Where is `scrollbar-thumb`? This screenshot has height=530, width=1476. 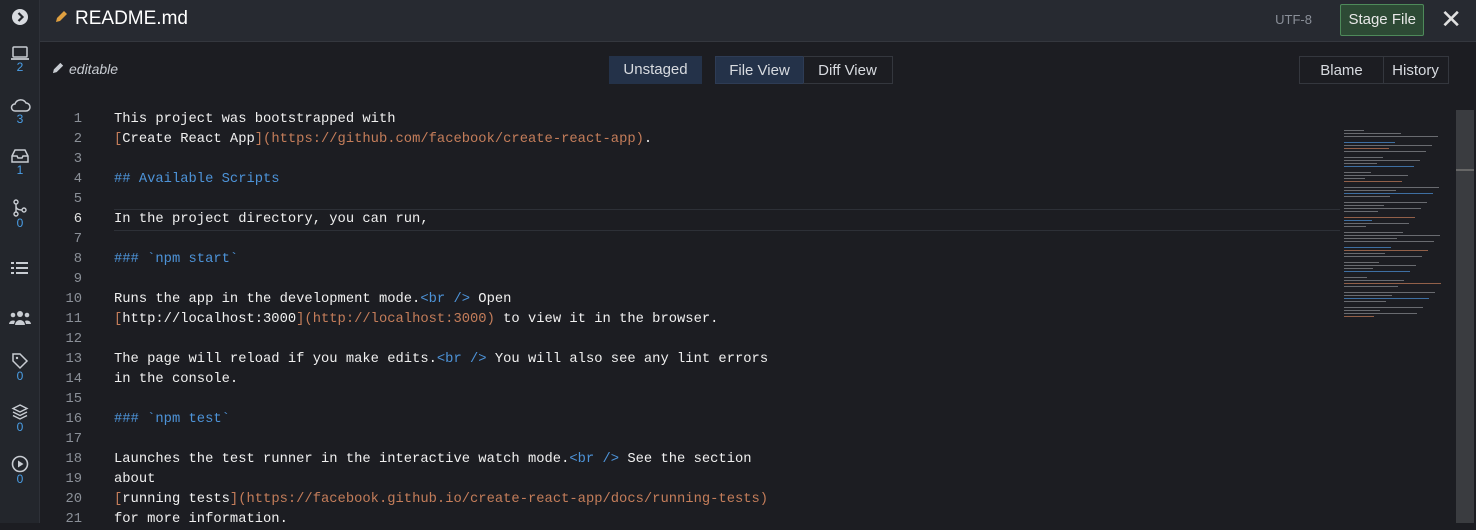 scrollbar-thumb is located at coordinates (1465, 170).